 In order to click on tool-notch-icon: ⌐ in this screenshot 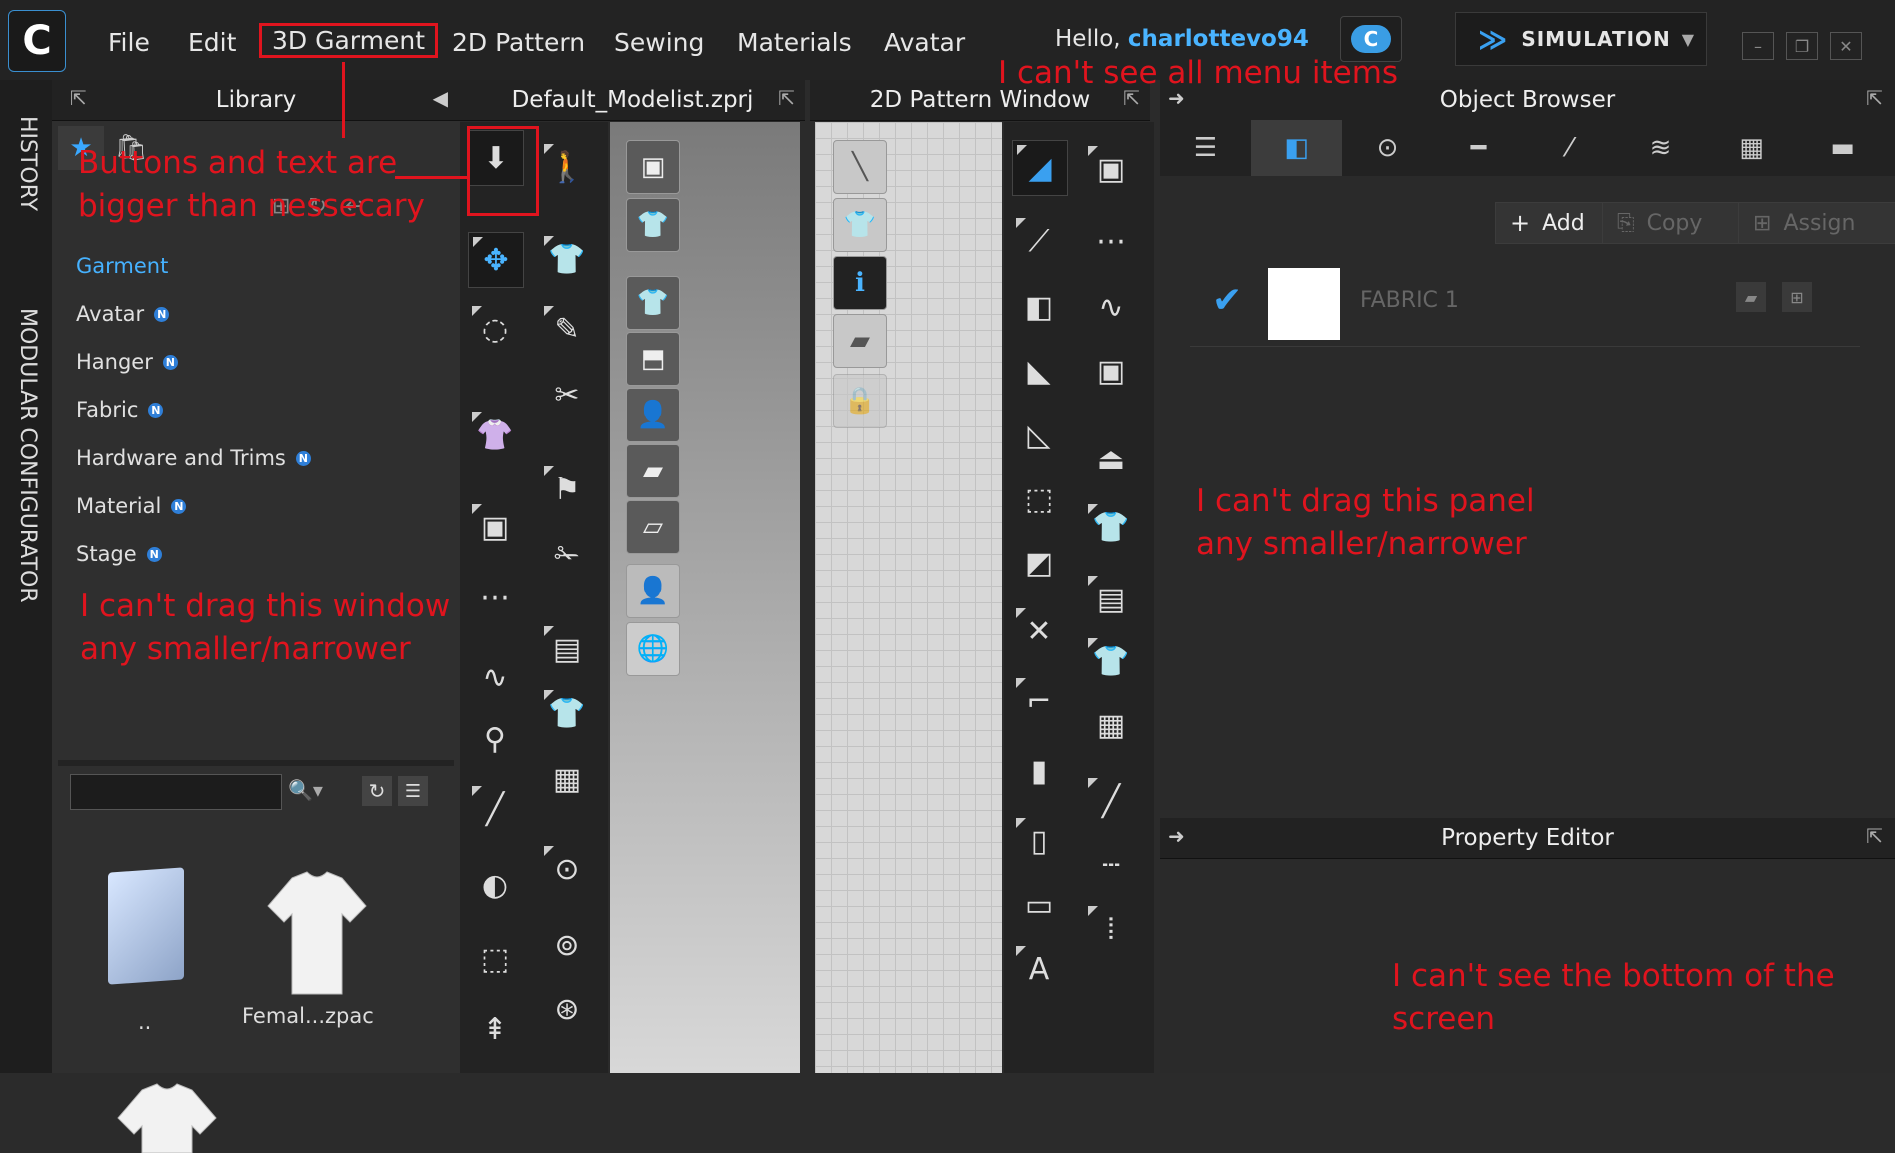, I will do `click(1039, 701)`.